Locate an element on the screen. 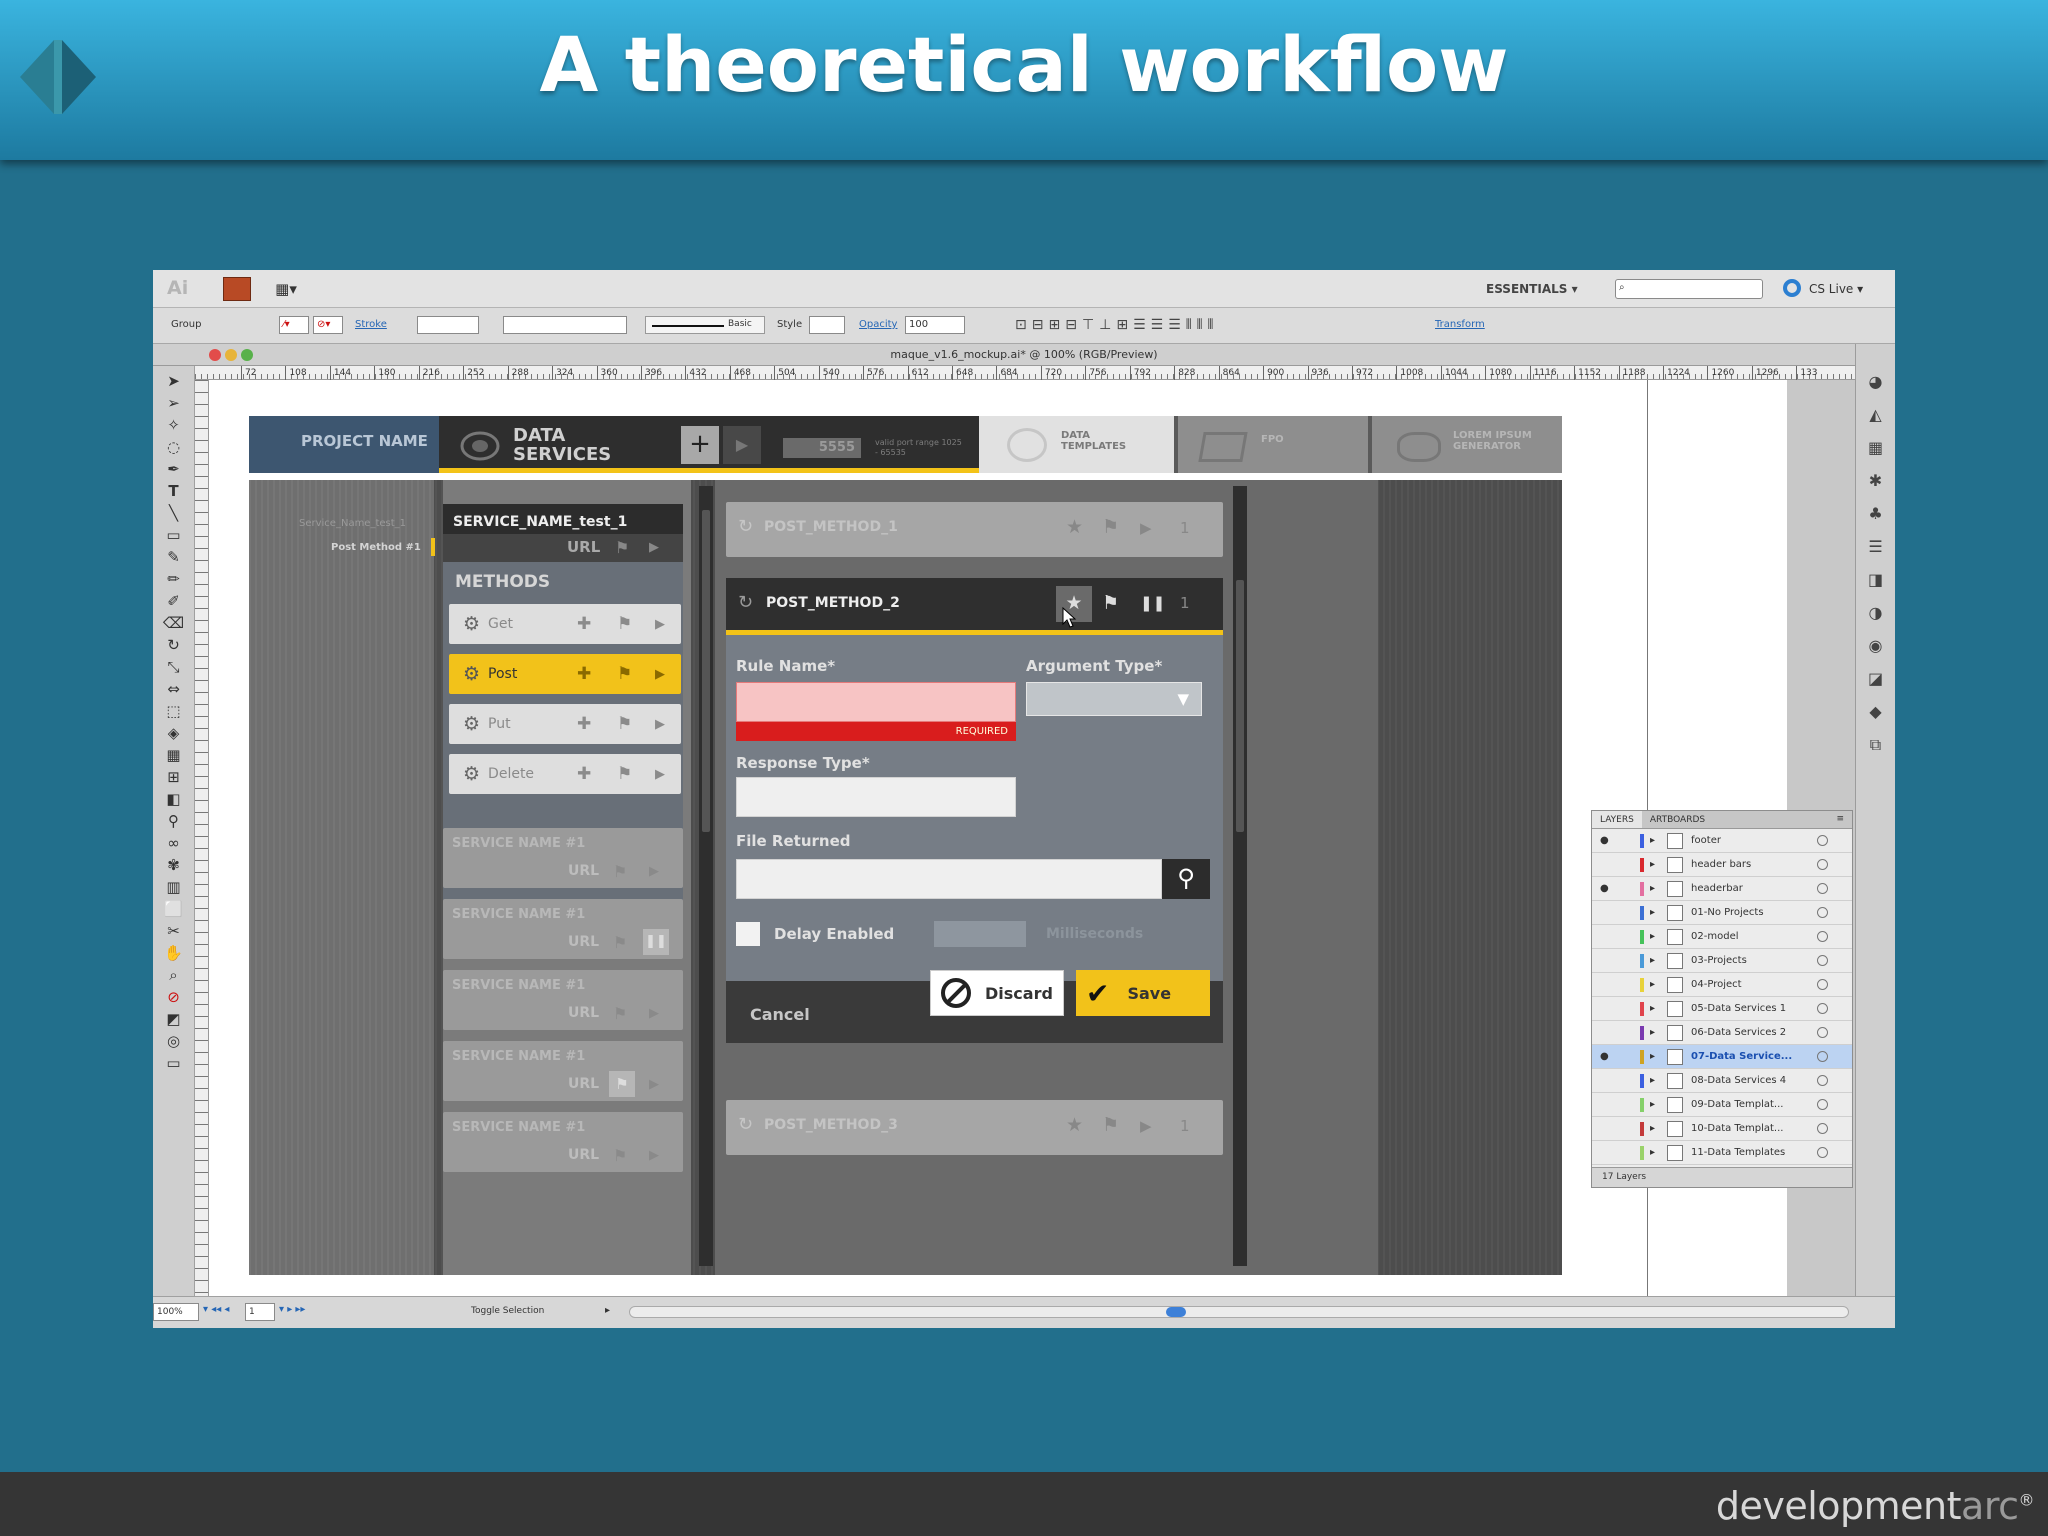 The width and height of the screenshot is (2048, 1536). file-search-button: ⚲ is located at coordinates (1186, 879).